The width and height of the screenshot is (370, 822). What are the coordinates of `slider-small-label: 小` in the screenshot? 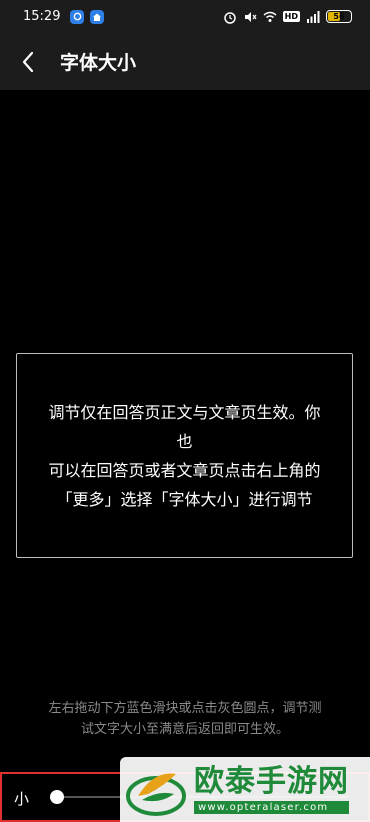 It's located at (22, 799).